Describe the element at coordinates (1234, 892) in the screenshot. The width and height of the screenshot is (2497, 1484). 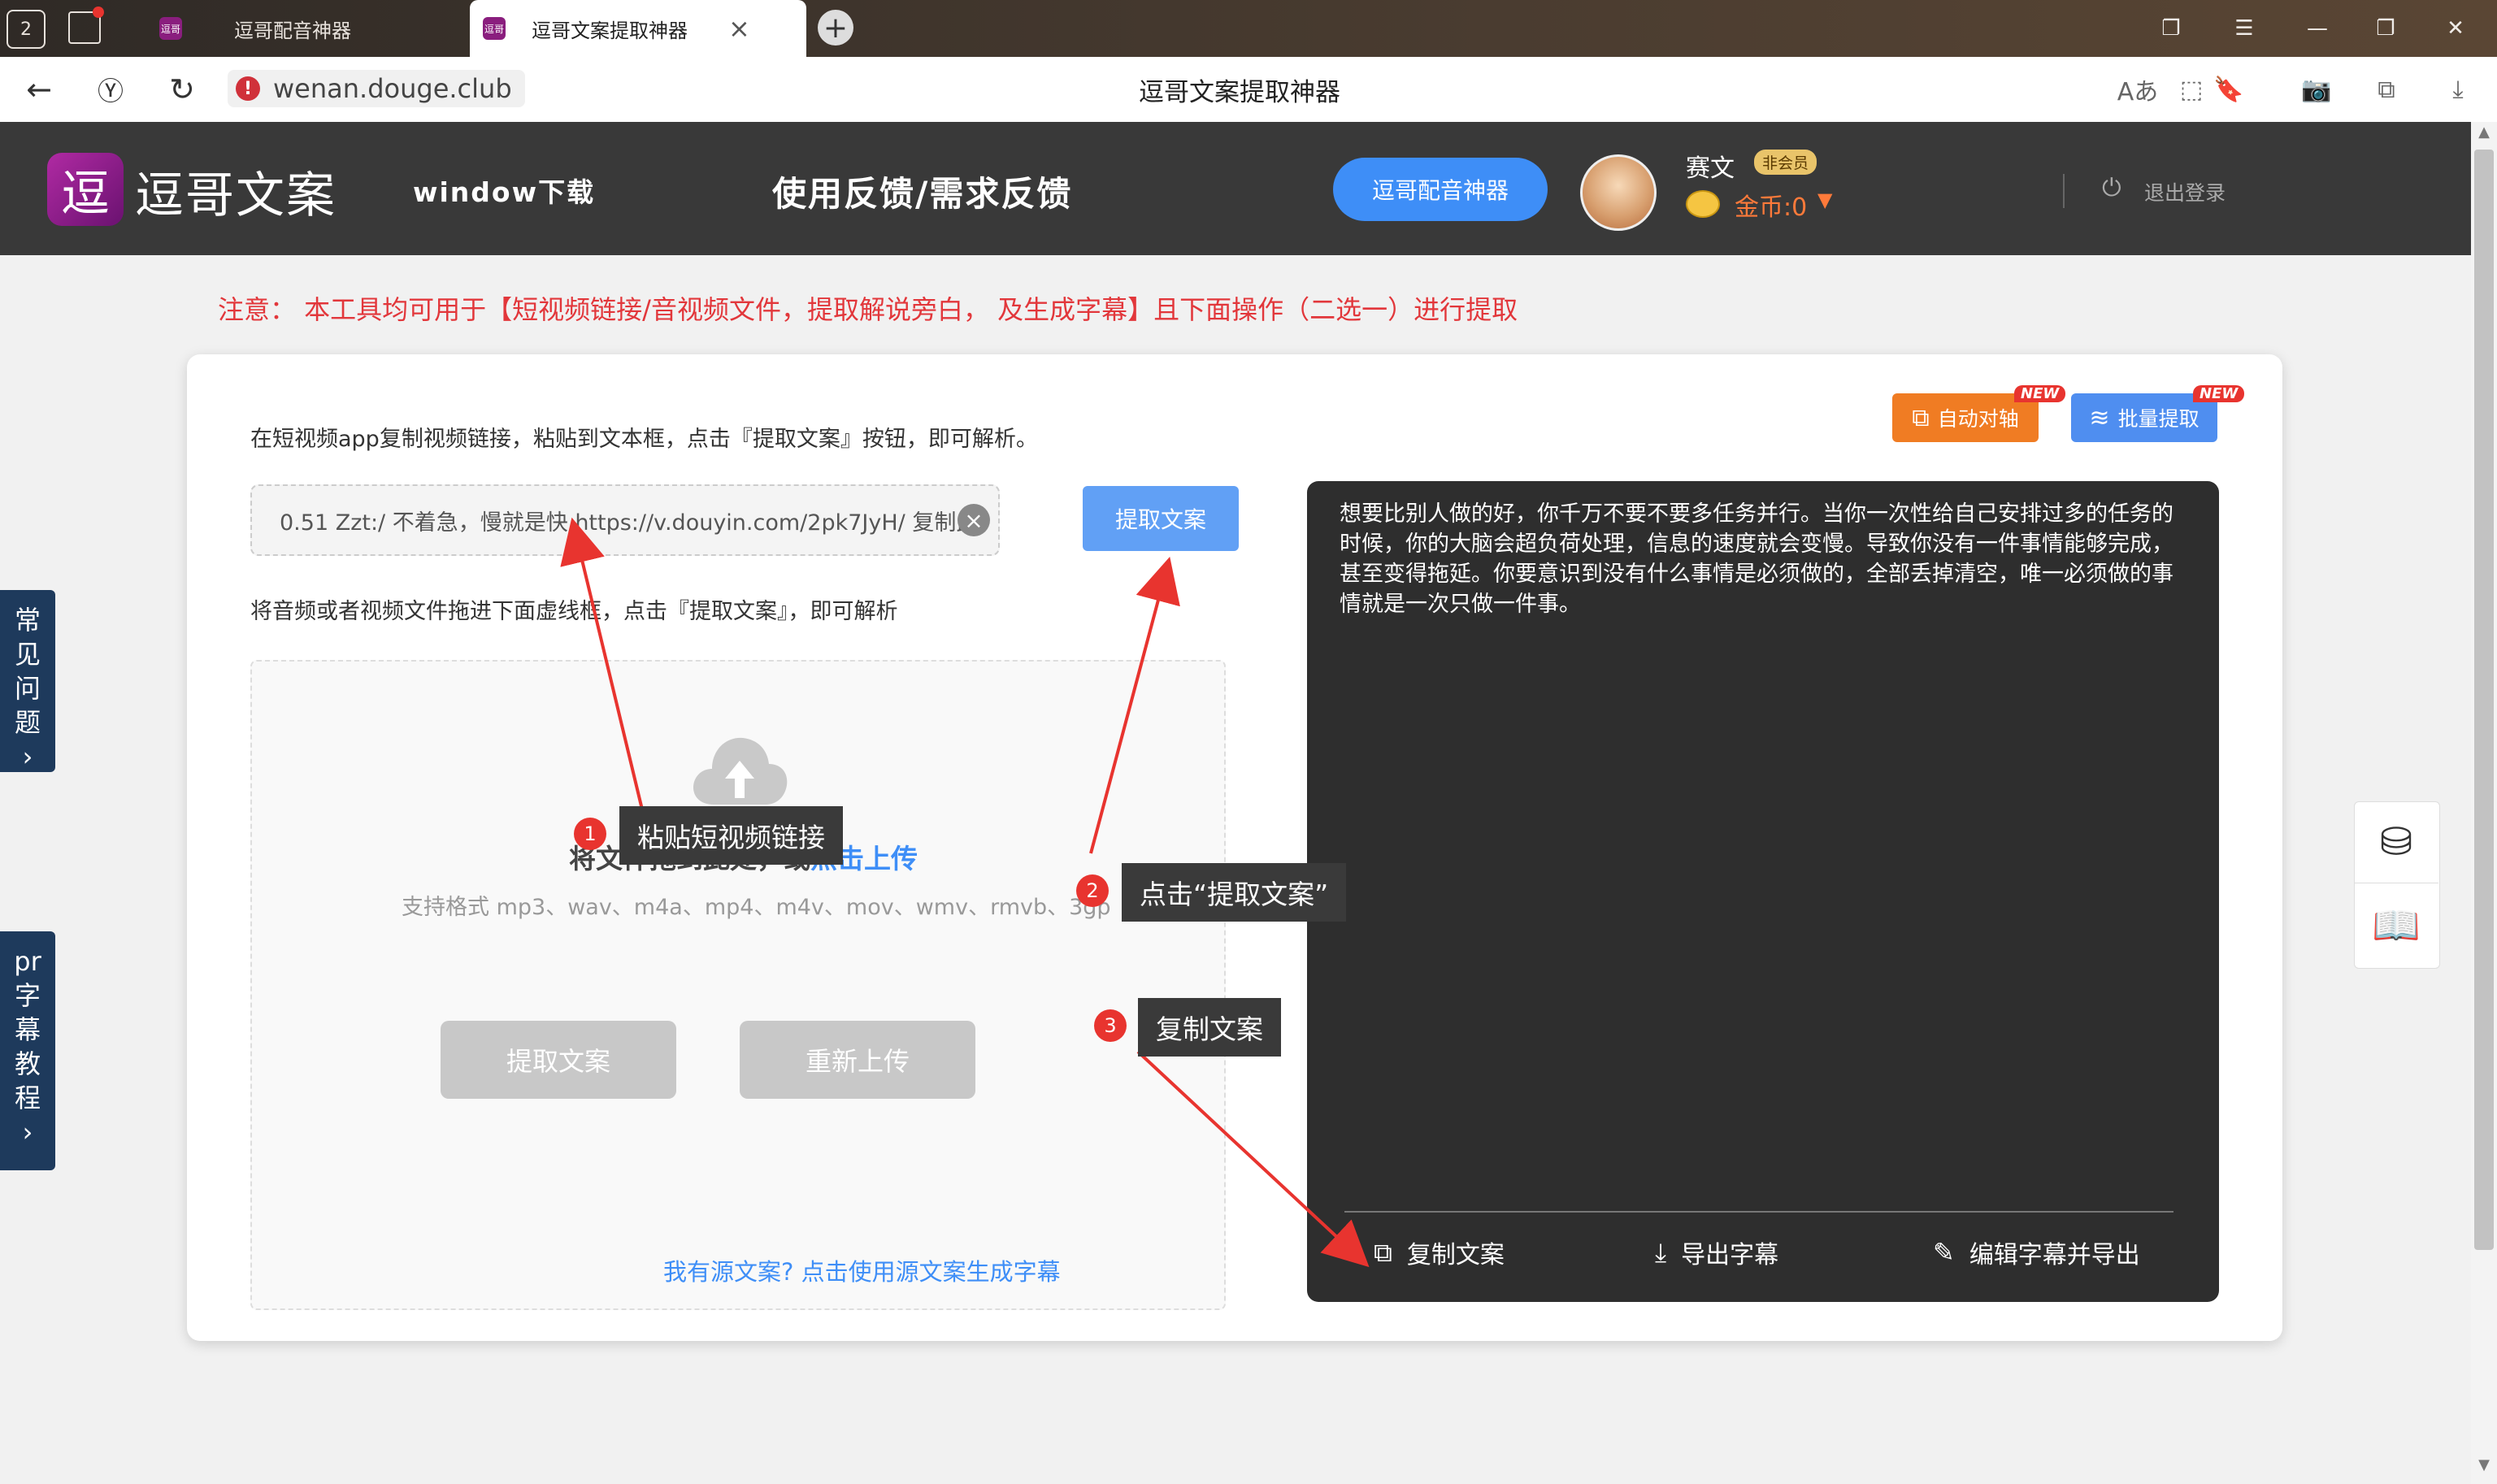
I see `annotation-label: 点击“提取文案”` at that location.